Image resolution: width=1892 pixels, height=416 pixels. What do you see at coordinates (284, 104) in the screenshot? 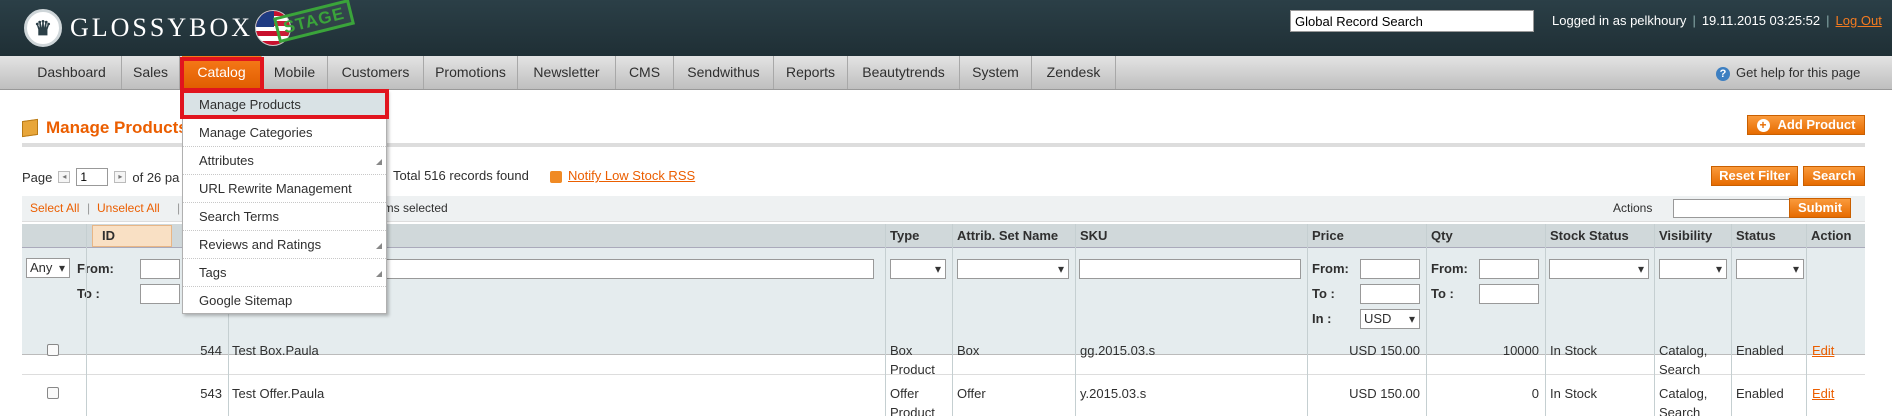
I see `manage-products-highlight-box` at bounding box center [284, 104].